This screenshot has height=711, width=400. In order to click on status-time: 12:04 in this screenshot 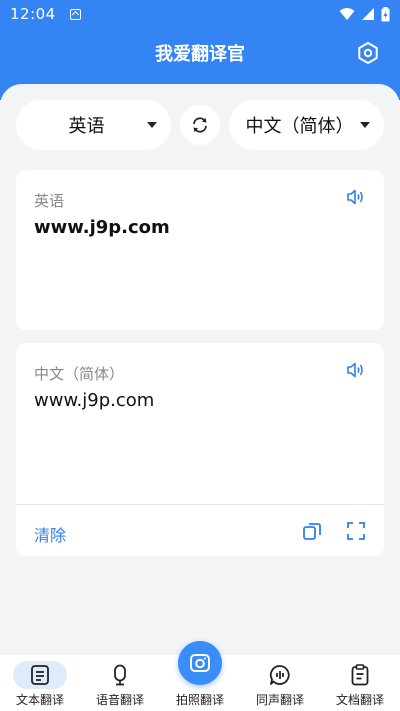, I will do `click(33, 14)`.